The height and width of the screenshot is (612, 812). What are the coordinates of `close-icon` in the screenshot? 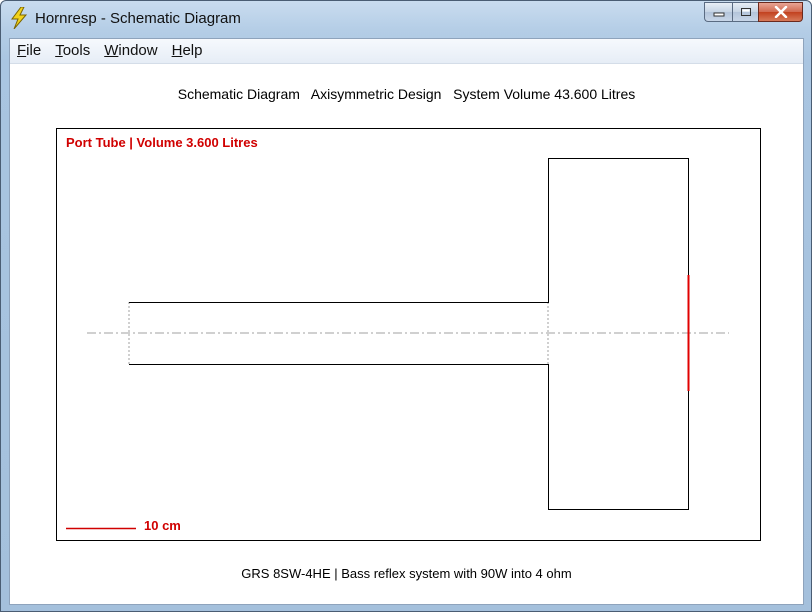 It's located at (780, 12).